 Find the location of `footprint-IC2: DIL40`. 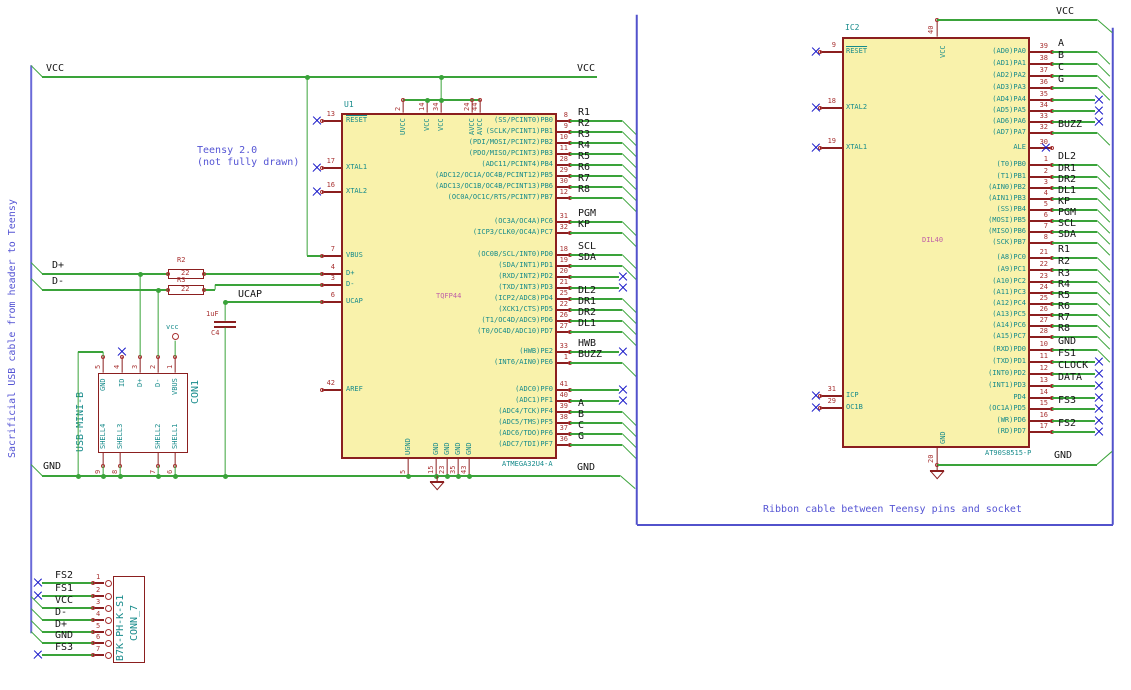

footprint-IC2: DIL40 is located at coordinates (933, 240).